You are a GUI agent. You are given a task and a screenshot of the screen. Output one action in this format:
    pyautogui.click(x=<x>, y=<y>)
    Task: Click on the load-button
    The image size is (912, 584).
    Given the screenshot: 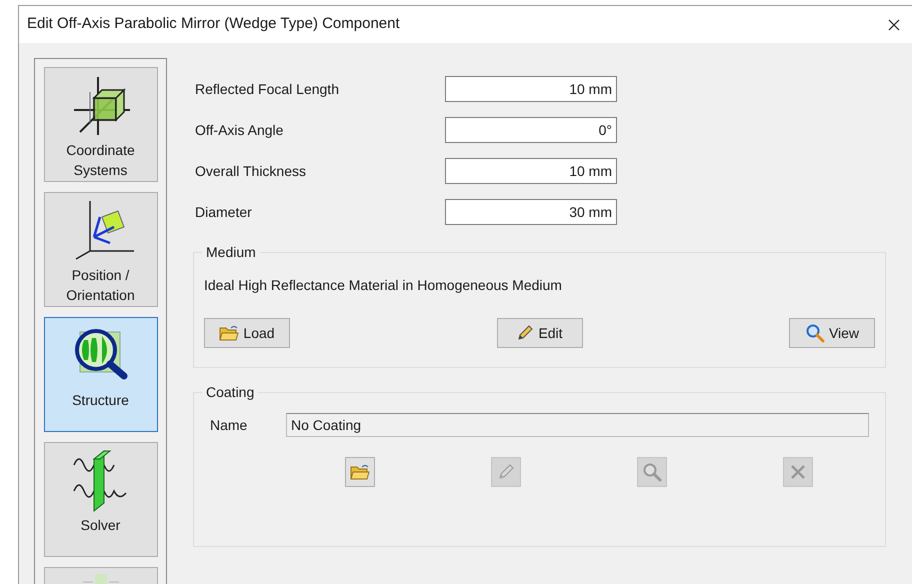 What is the action you would take?
    pyautogui.click(x=360, y=472)
    